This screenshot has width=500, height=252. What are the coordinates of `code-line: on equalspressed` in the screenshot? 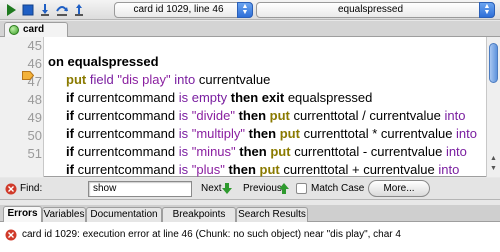 It's located at (103, 61).